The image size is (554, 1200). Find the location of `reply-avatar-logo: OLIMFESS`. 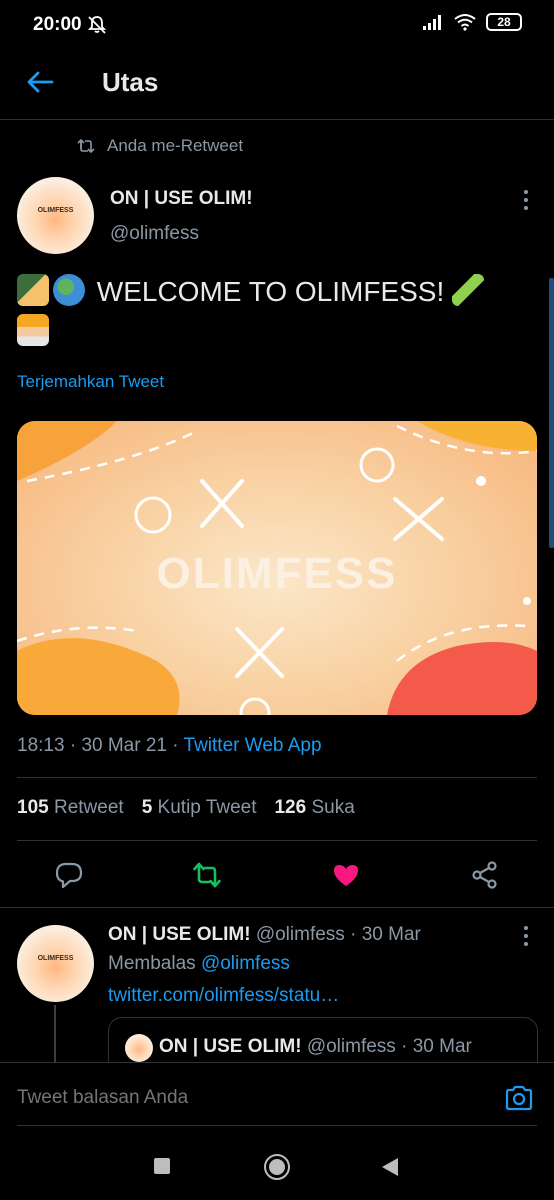

reply-avatar-logo: OLIMFESS is located at coordinates (55, 958).